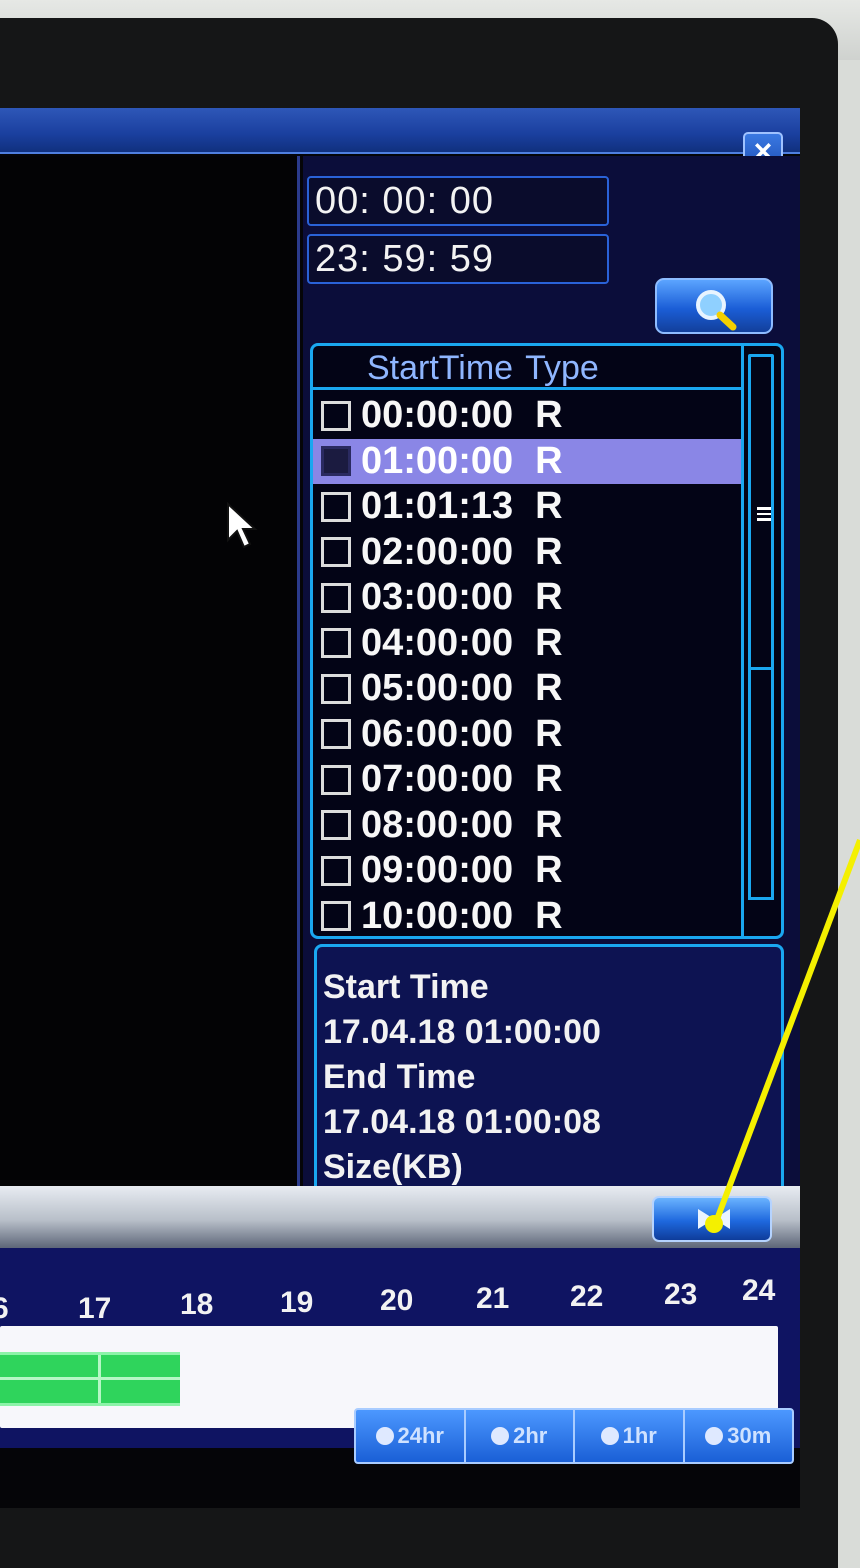 The image size is (860, 1568). Describe the element at coordinates (764, 514) in the screenshot. I see `scroll-grip-icon` at that location.